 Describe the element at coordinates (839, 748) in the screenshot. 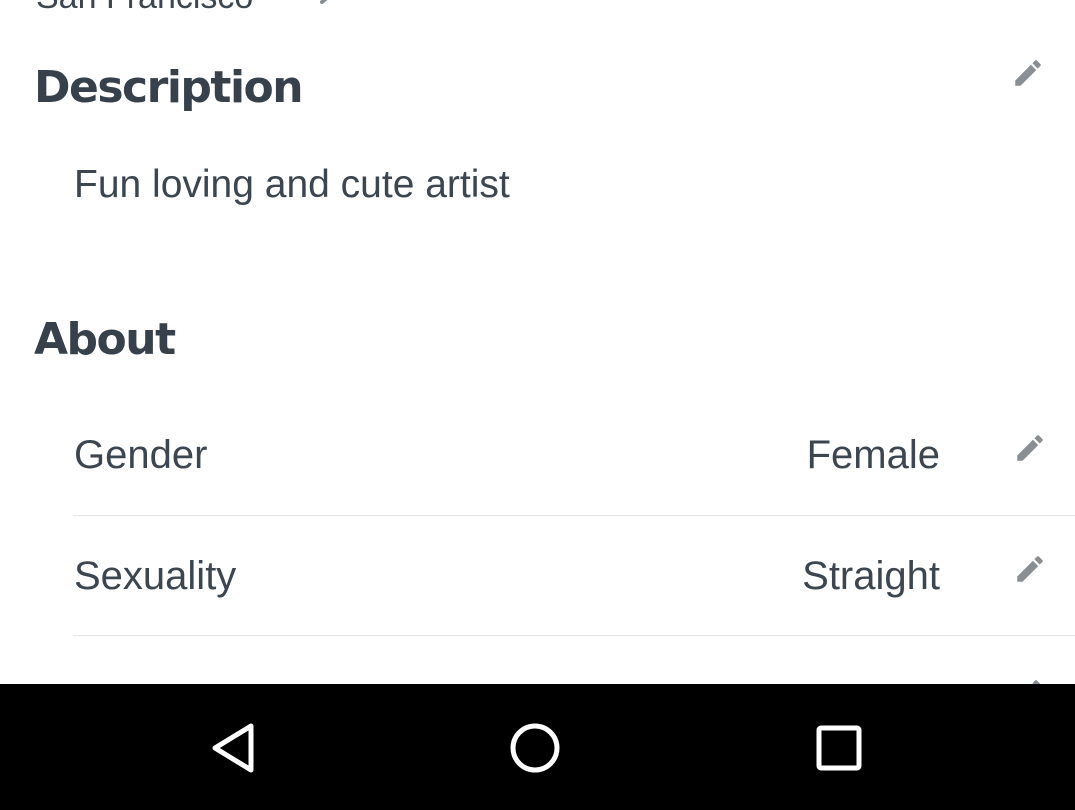

I see `recents-square-icon` at that location.